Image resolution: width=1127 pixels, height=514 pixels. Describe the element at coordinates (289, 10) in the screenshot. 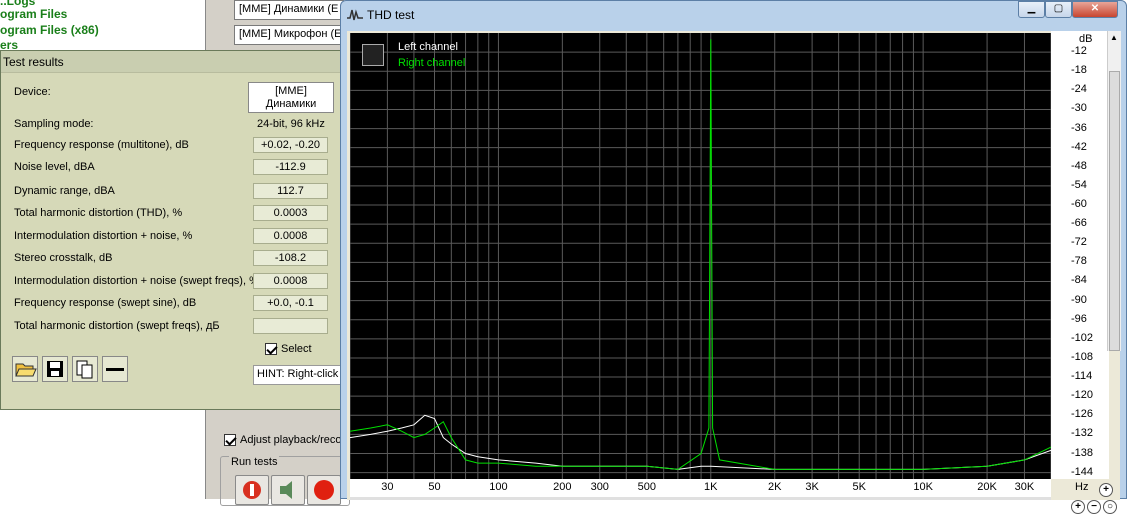

I see `playback-device-field: [MME] Динамики (E` at that location.